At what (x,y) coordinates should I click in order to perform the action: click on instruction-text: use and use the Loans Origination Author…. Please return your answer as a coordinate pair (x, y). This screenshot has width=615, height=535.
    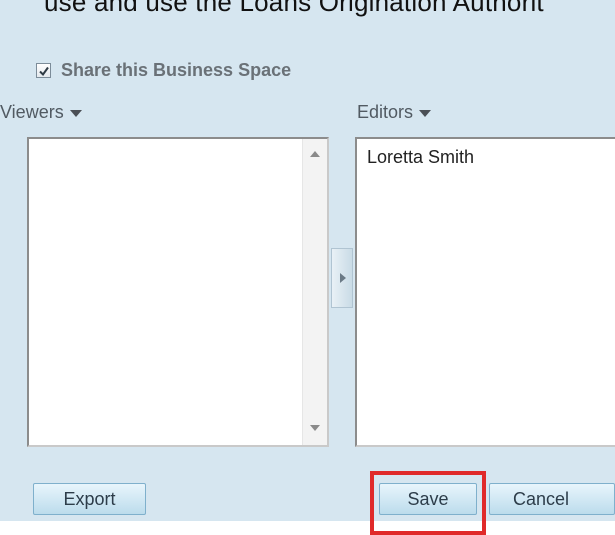
    Looking at the image, I should click on (294, 8).